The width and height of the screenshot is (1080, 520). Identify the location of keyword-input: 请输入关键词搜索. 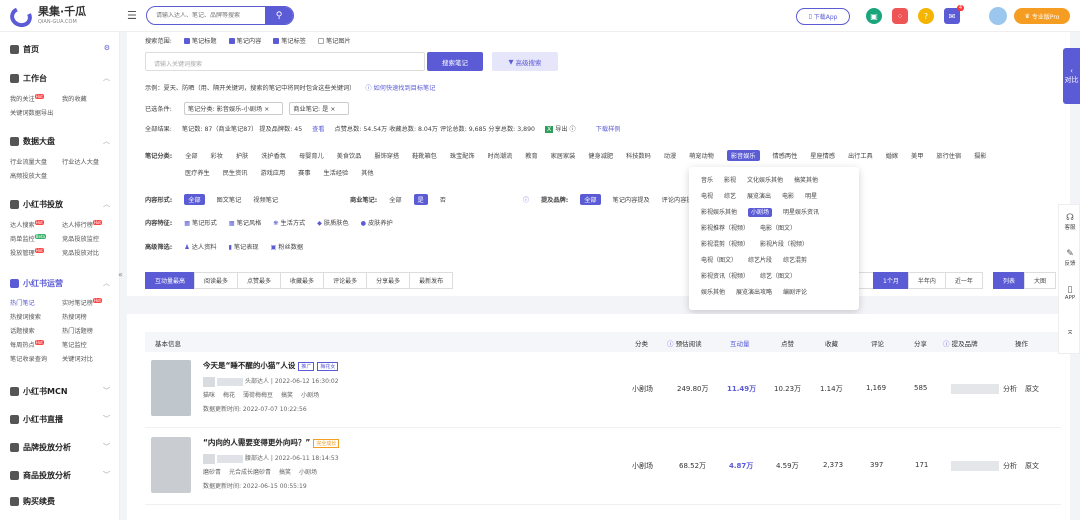
(285, 61).